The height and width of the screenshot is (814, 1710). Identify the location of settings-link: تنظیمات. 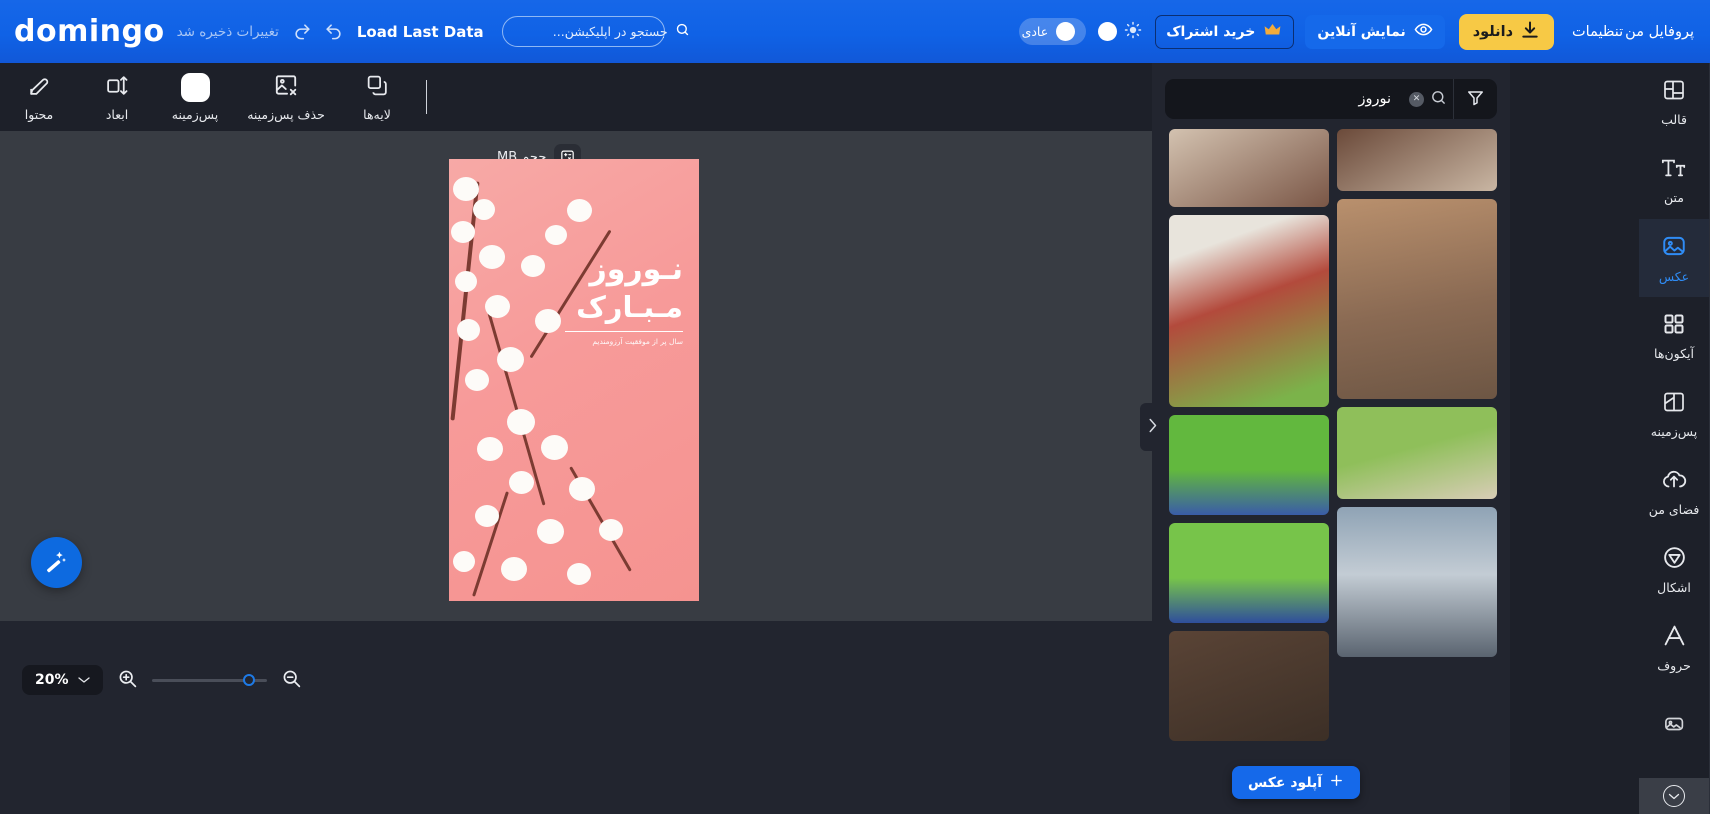
(1597, 32).